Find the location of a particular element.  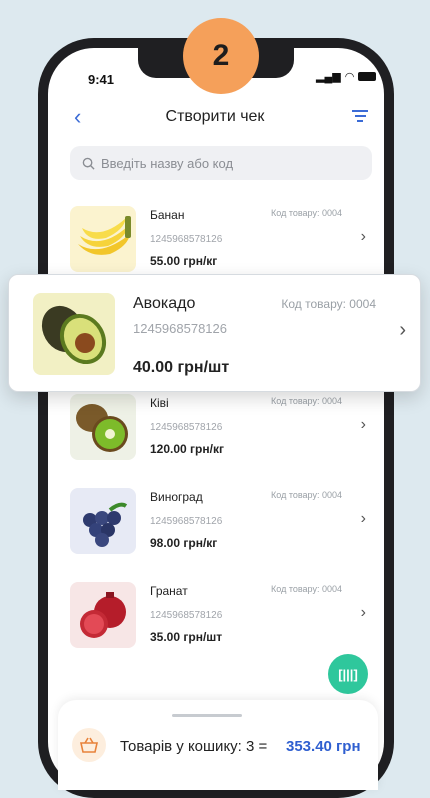

cart-footer: Товарів у кошику: 3 = 353.40 грн is located at coordinates (218, 745).